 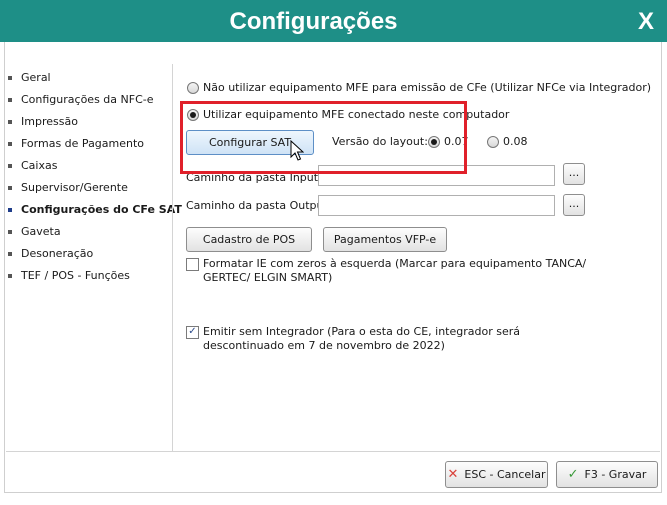 I want to click on cancel-x-icon: ✕, so click(x=453, y=474).